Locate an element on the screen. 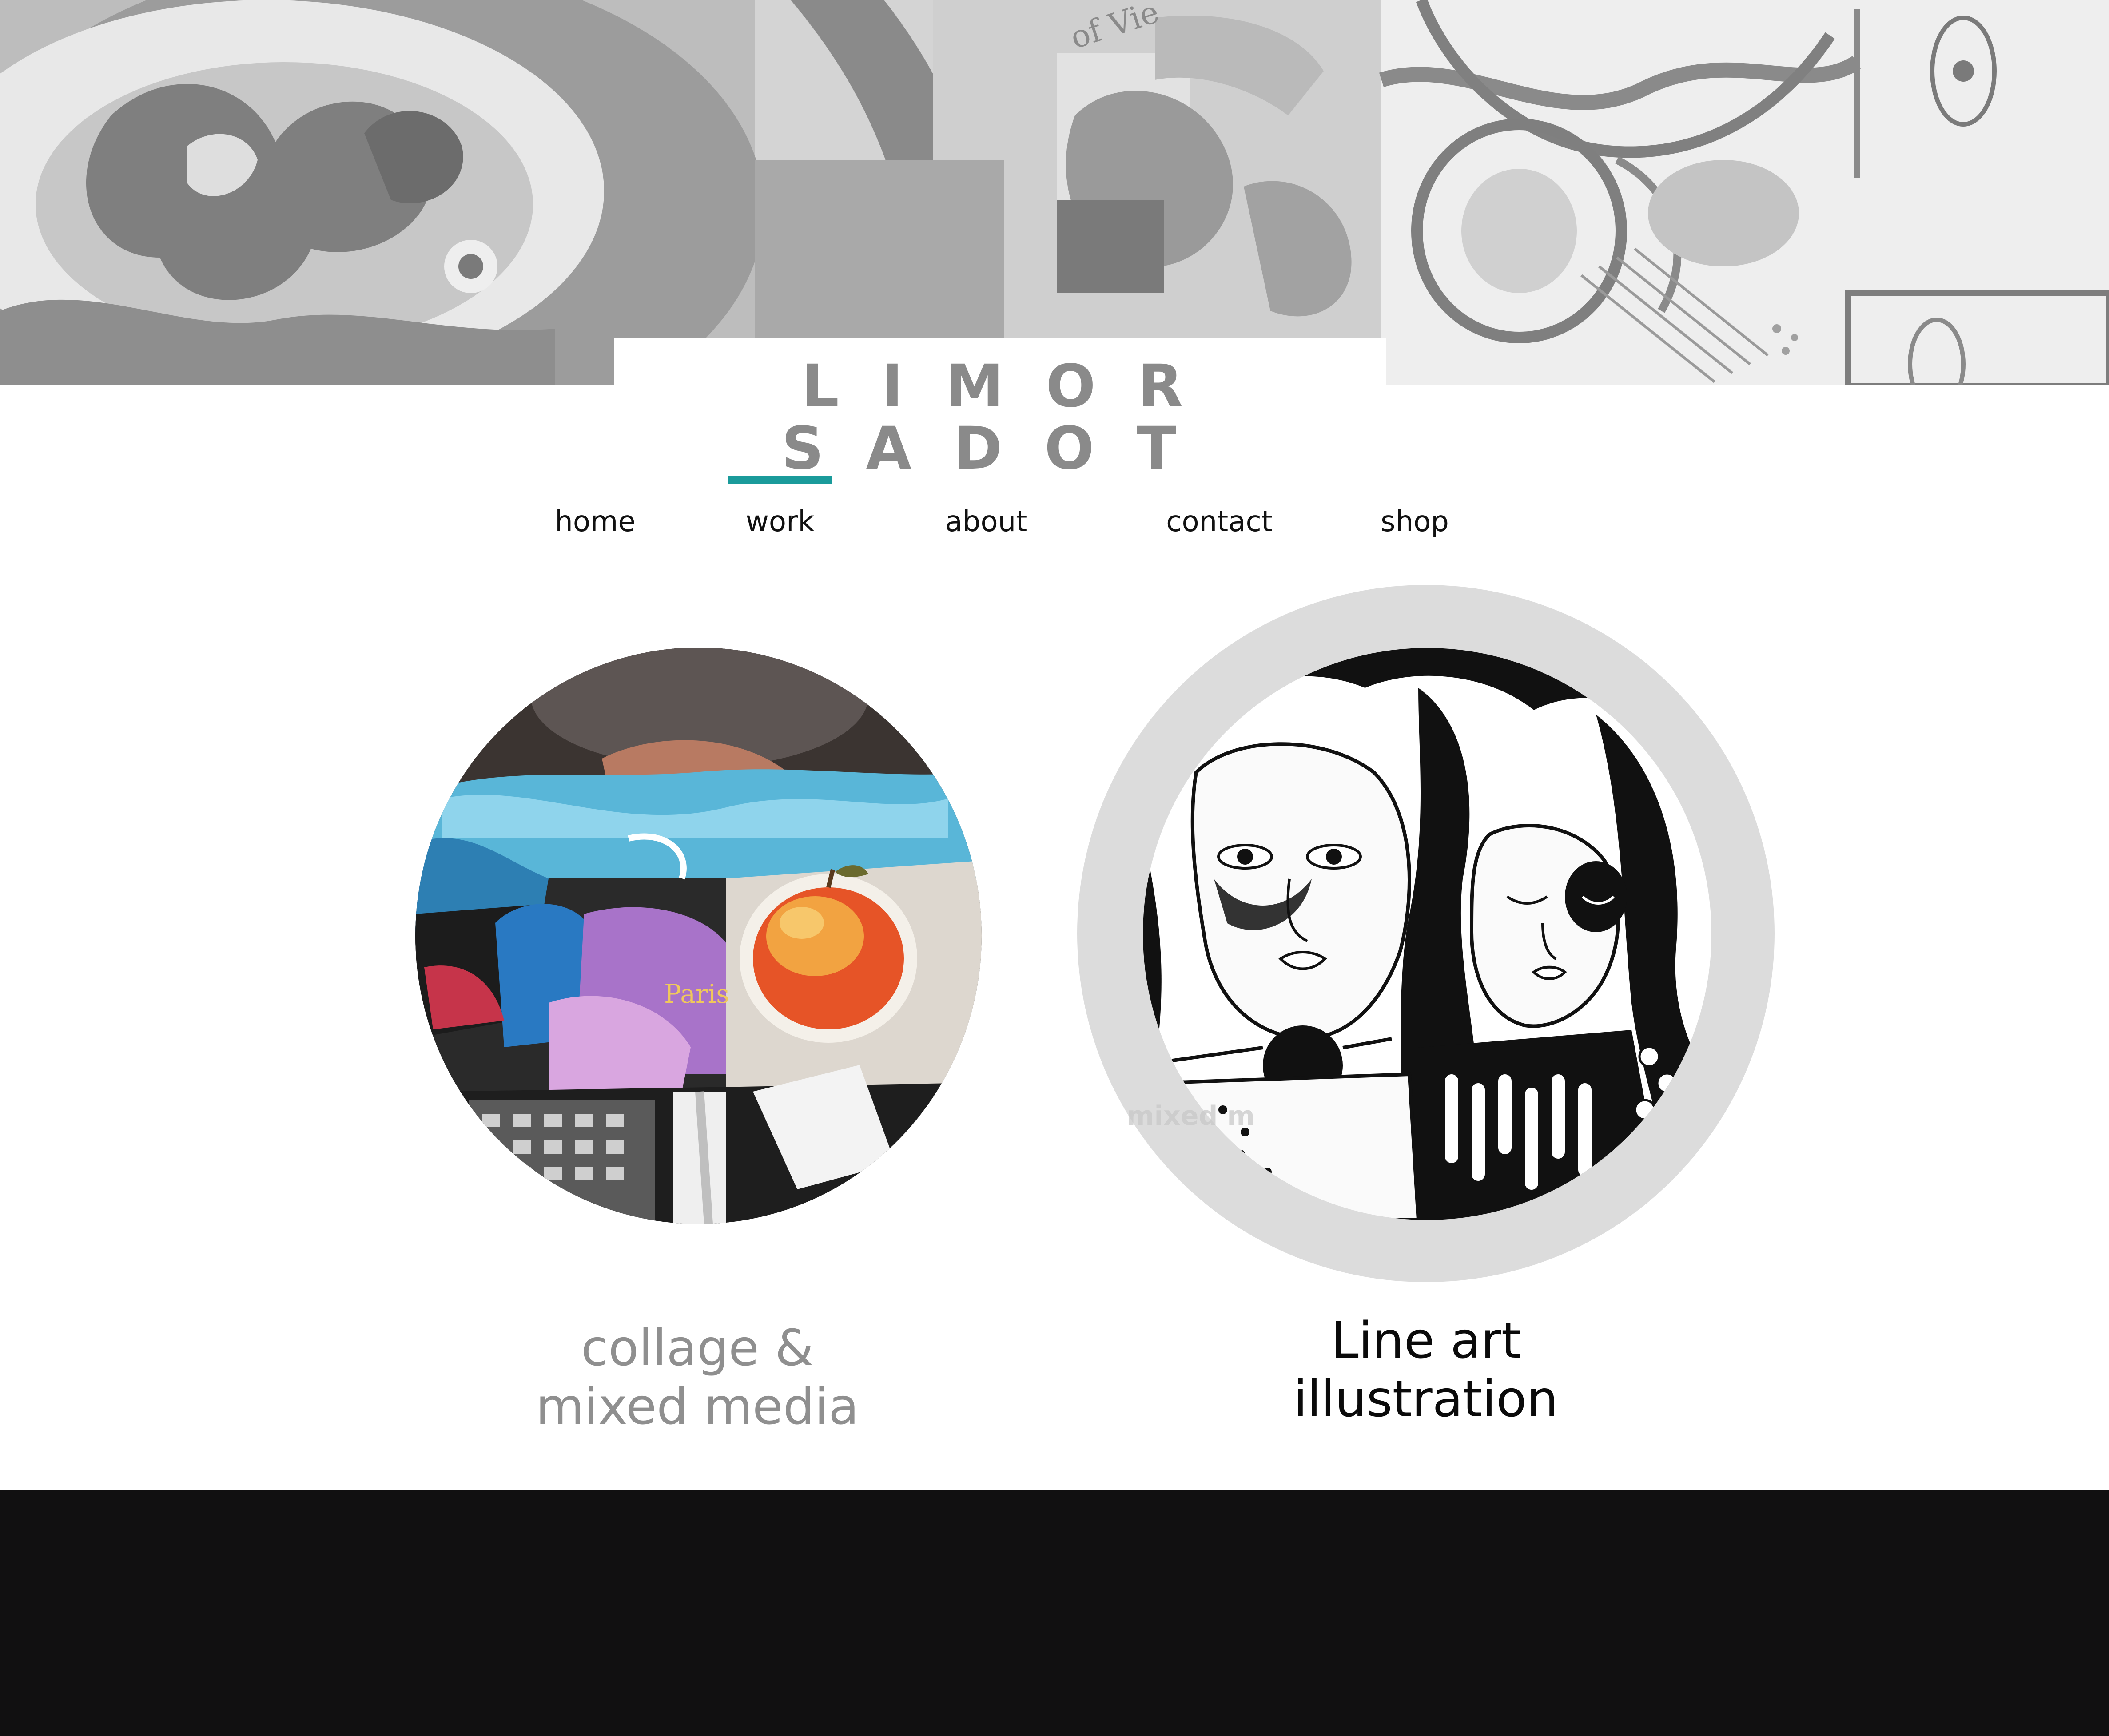 This screenshot has height=1736, width=2109. line-art-card-title: Line art illustration is located at coordinates (1426, 1370).